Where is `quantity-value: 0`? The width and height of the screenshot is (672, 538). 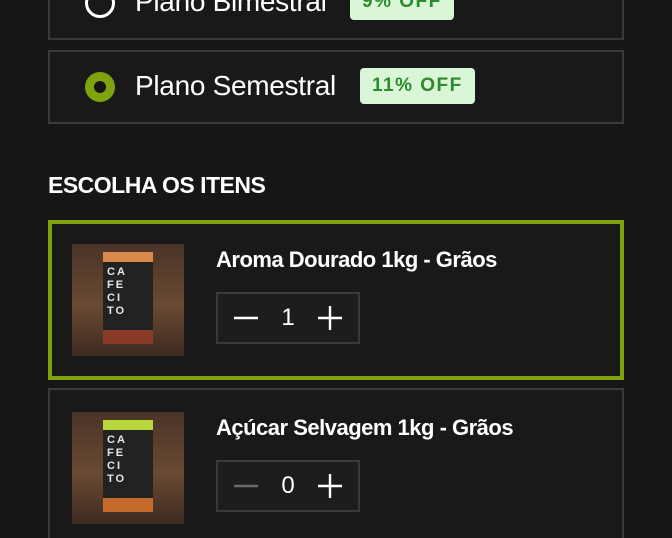
quantity-value: 0 is located at coordinates (288, 485).